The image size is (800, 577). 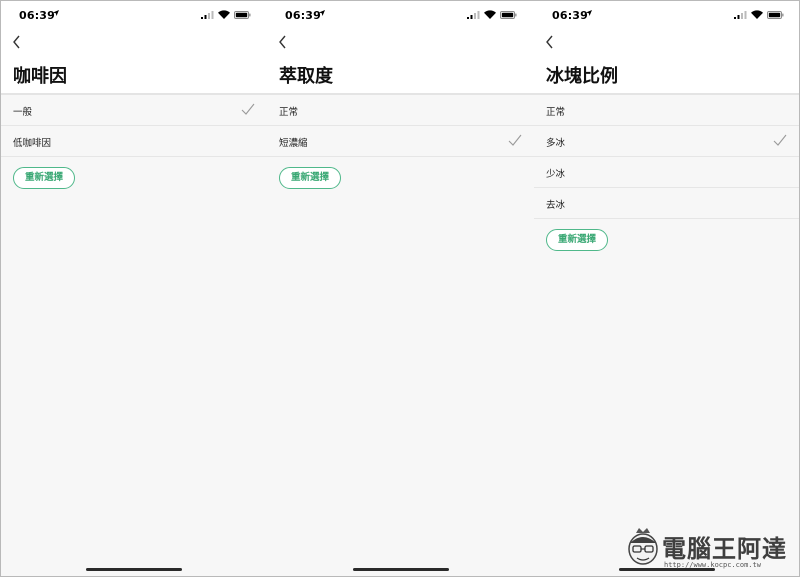 What do you see at coordinates (400, 141) in the screenshot?
I see `option-row-ristretto: 短濃縮` at bounding box center [400, 141].